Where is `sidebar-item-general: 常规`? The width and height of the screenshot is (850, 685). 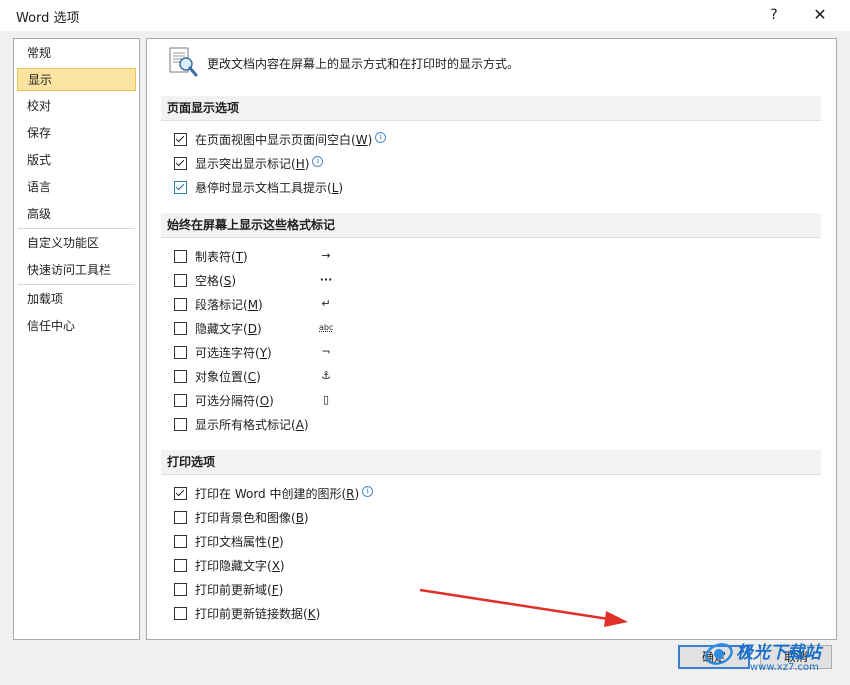 sidebar-item-general: 常规 is located at coordinates (76, 53).